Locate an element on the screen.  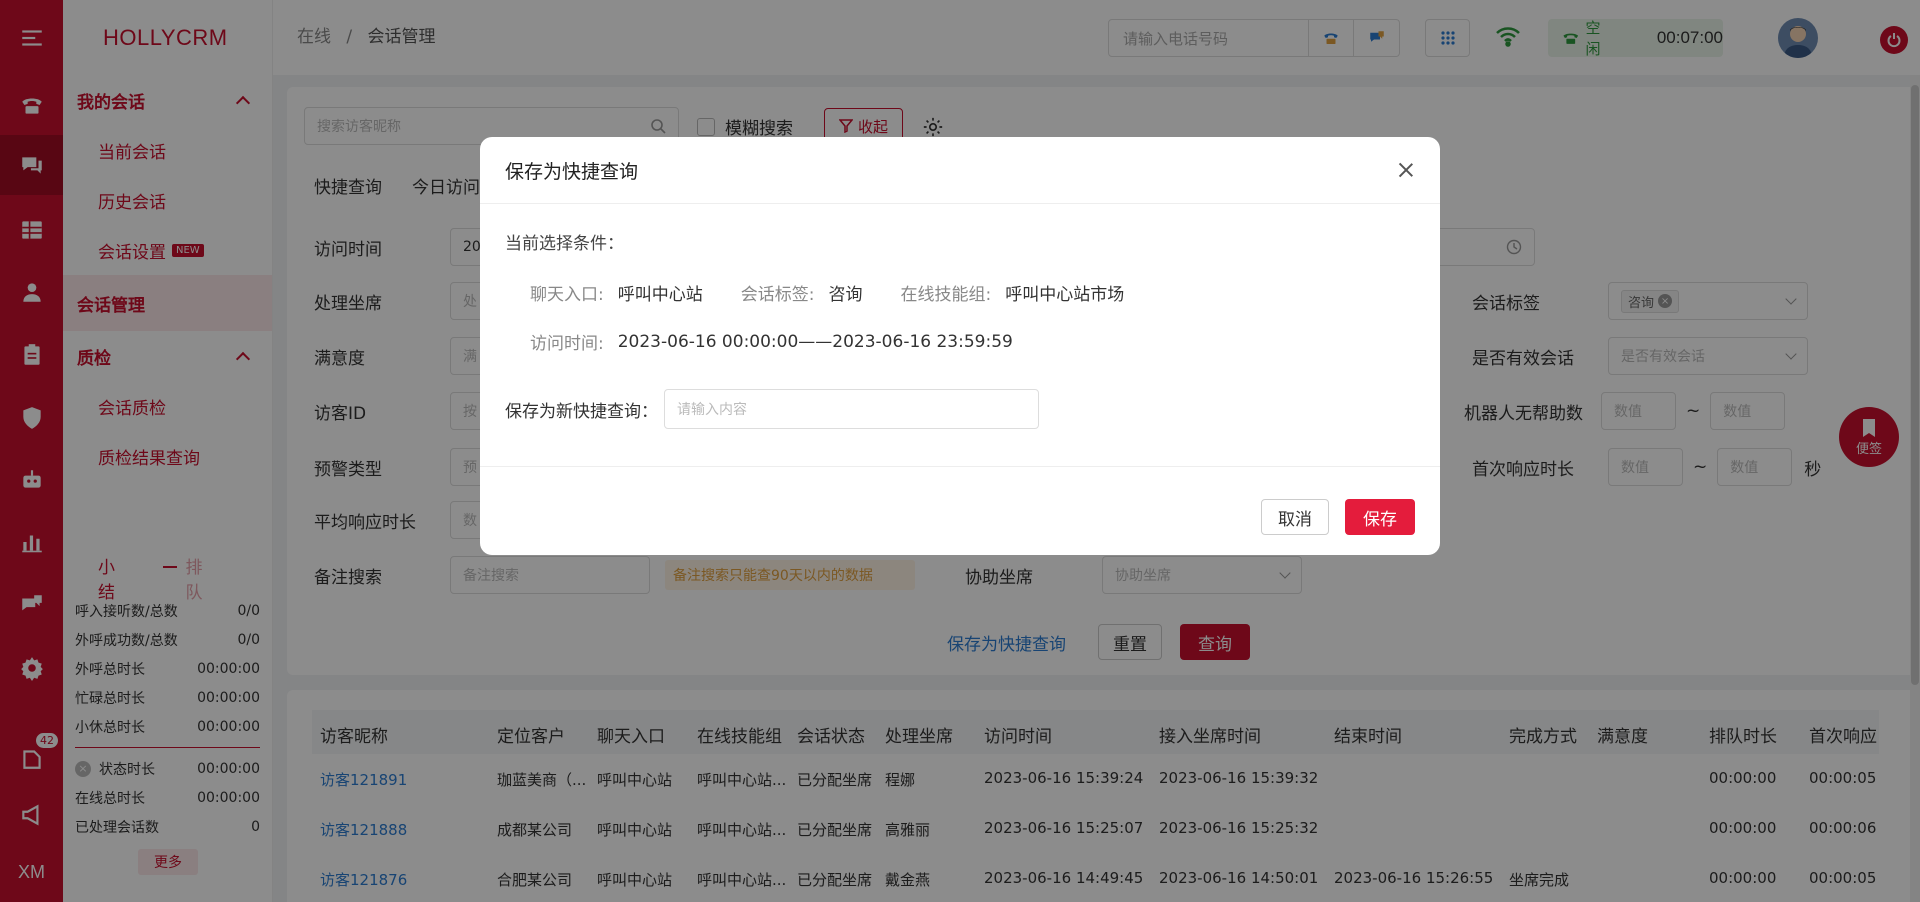
condition-value: 呼叫中心站 is located at coordinates (660, 295).